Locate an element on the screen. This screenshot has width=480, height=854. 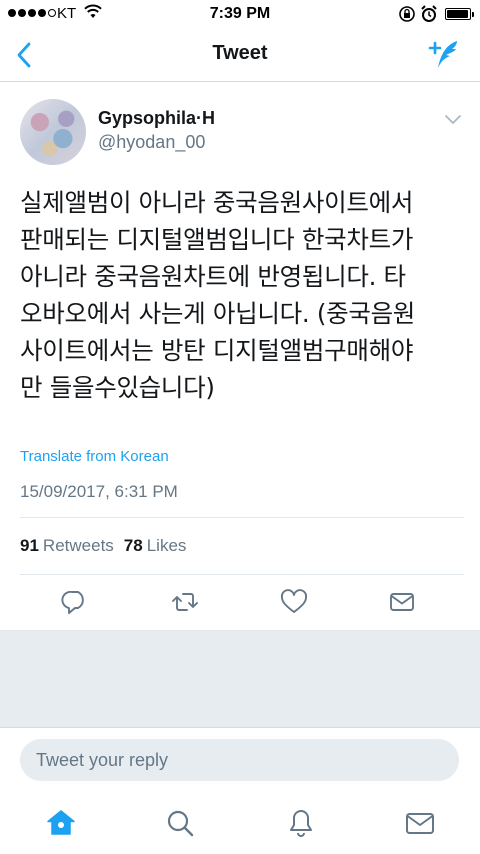
battery-icon is located at coordinates (459, 14).